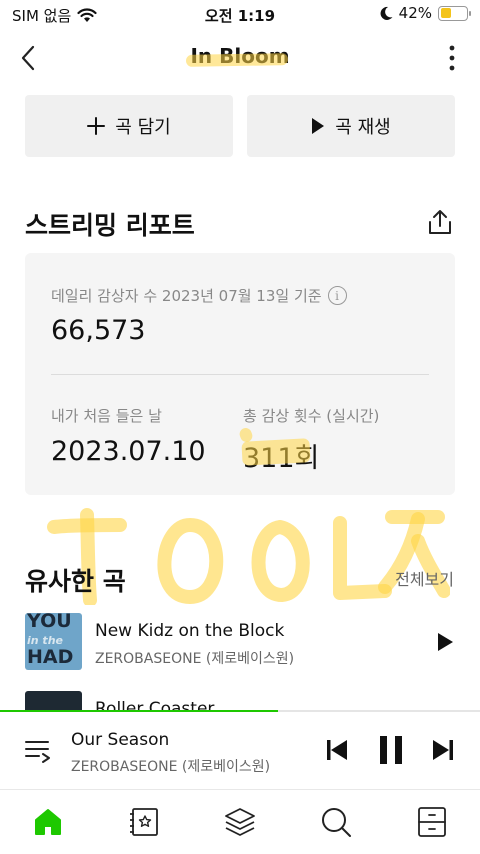 The width and height of the screenshot is (480, 854). I want to click on total-plays-label: 총 감상 횟수 (실시간), so click(311, 416).